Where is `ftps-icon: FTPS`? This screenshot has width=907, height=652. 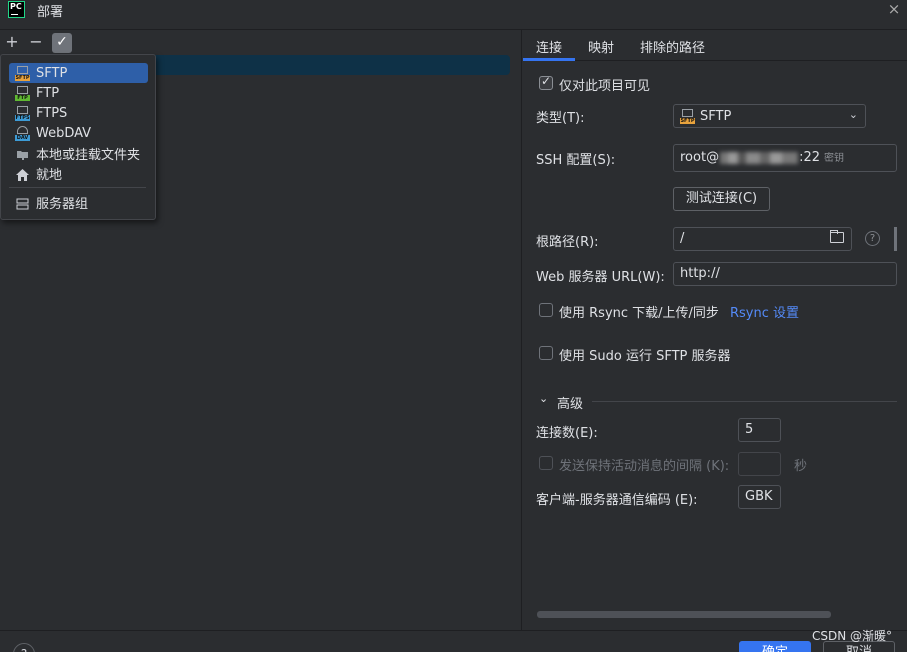 ftps-icon: FTPS is located at coordinates (22, 113).